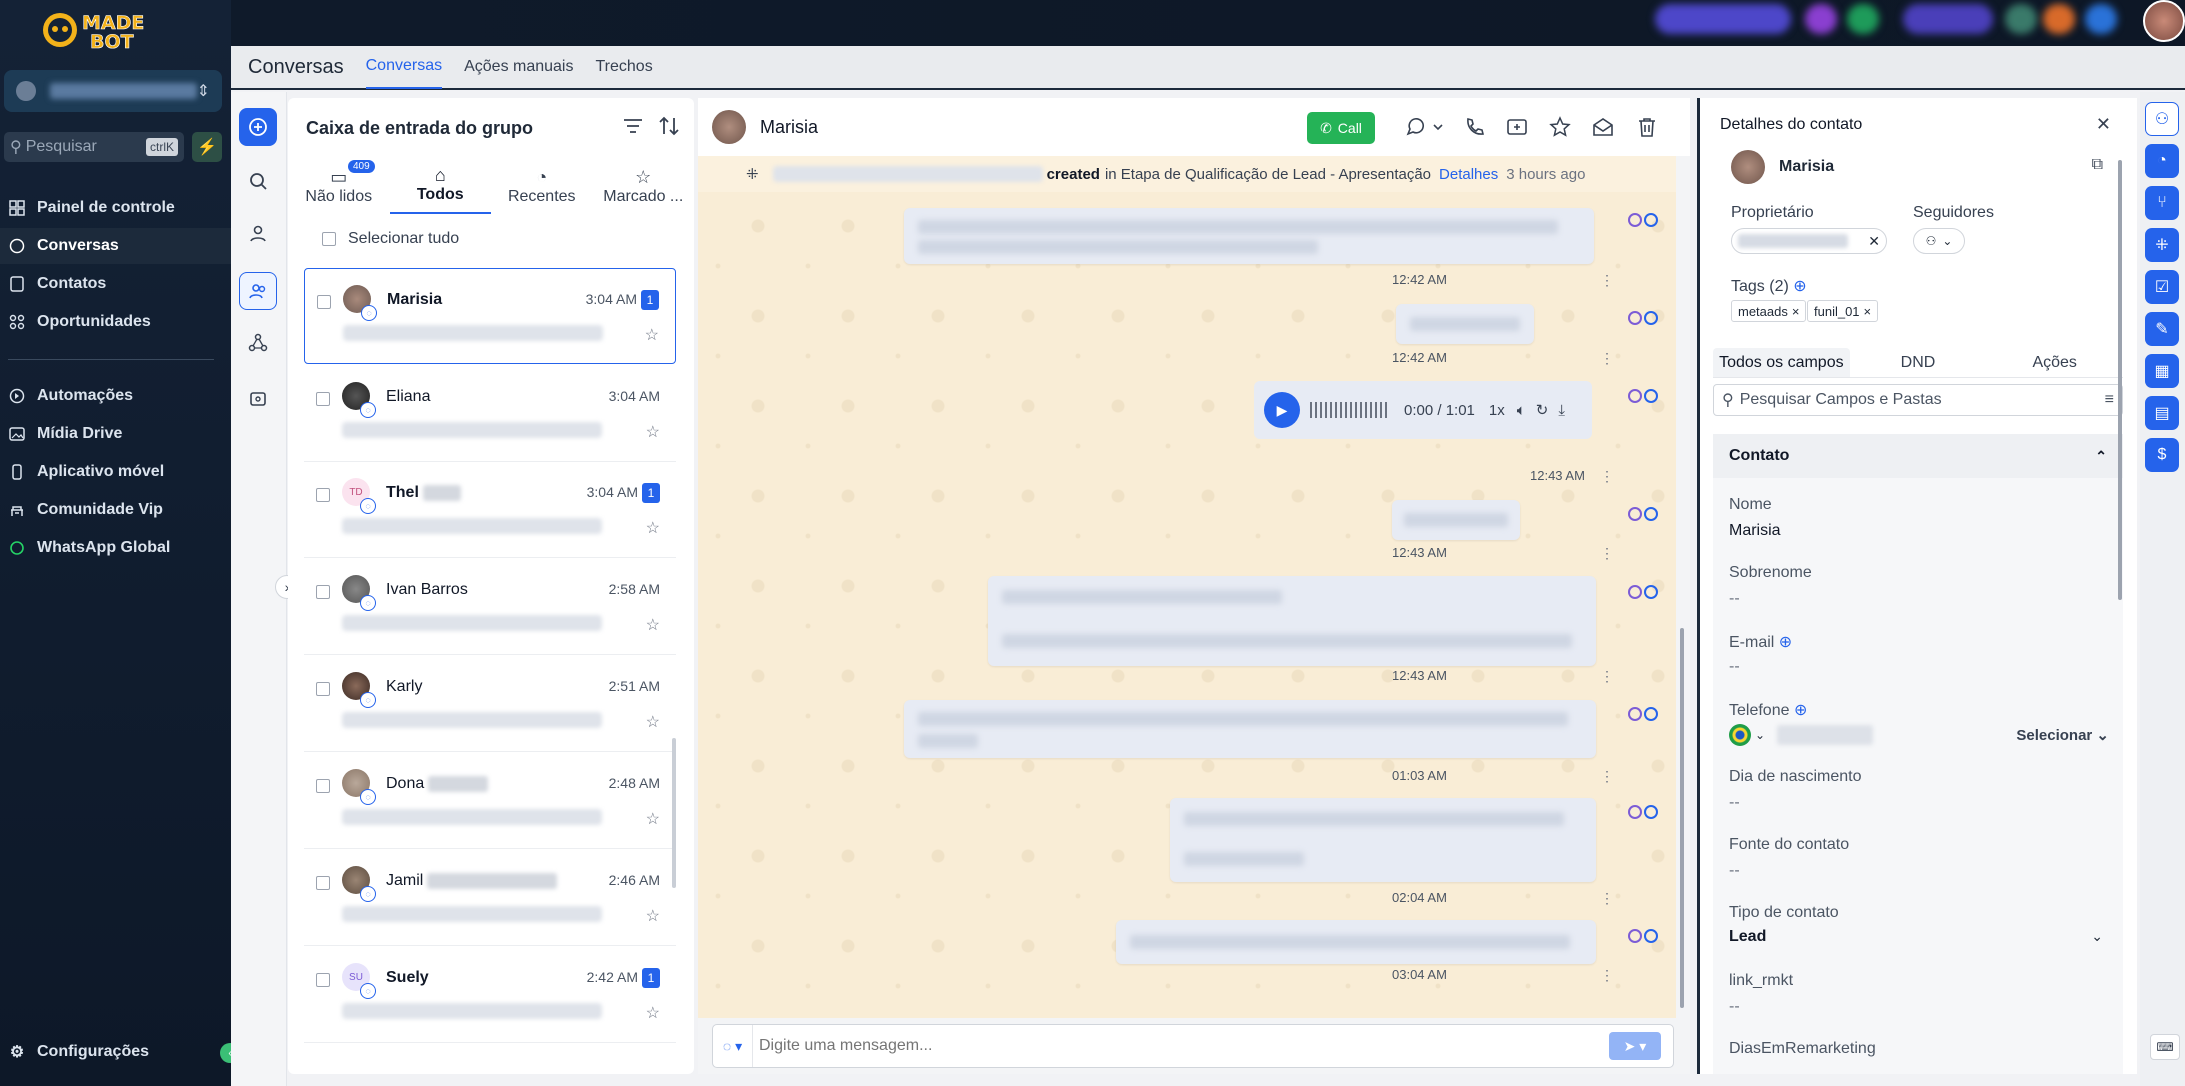 The height and width of the screenshot is (1086, 2185). I want to click on conversation-item: ◌ Dona 2:48 AM ☆, so click(490, 801).